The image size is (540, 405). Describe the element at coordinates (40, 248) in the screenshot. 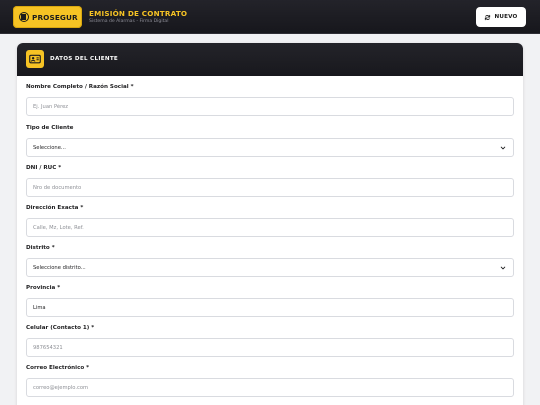

I see `distrito-label: Distrito *` at that location.